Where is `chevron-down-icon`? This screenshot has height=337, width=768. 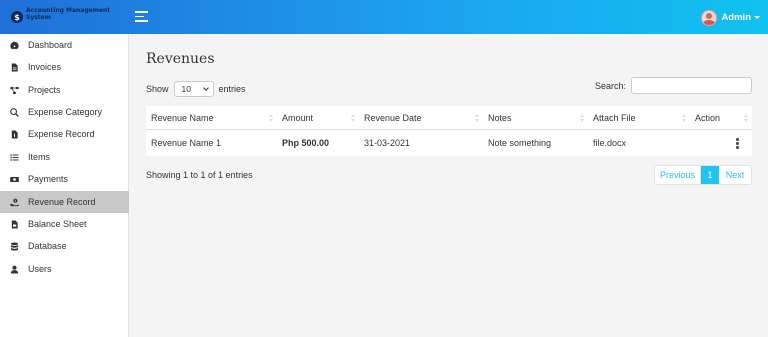 chevron-down-icon is located at coordinates (205, 88).